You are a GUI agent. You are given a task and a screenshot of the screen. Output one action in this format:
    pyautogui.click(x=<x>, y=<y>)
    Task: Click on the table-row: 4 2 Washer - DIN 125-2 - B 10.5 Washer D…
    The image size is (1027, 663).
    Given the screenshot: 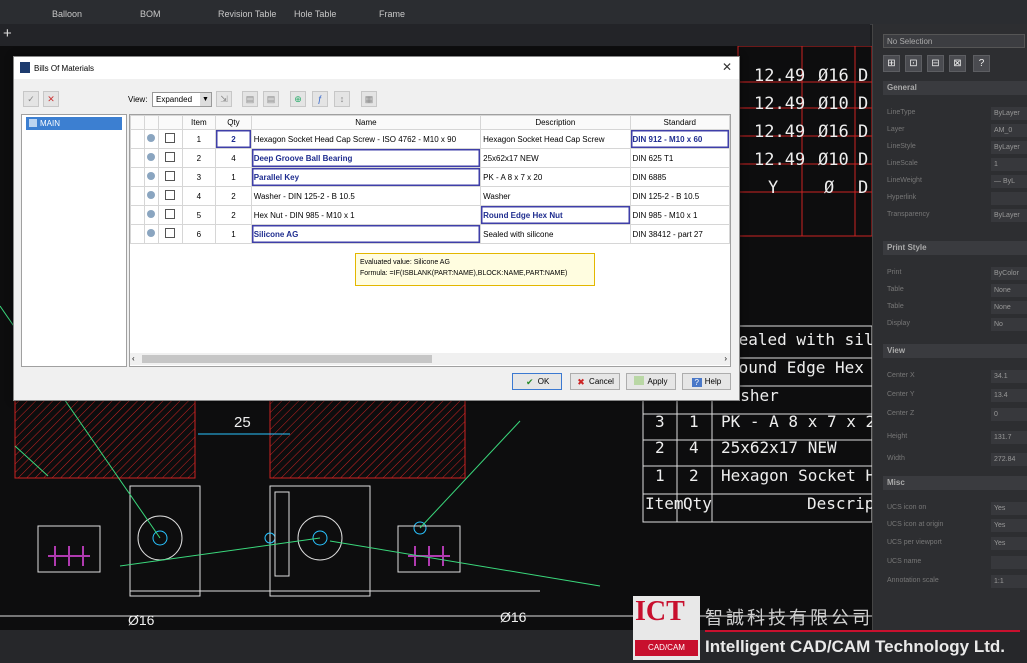 What is the action you would take?
    pyautogui.click(x=430, y=196)
    